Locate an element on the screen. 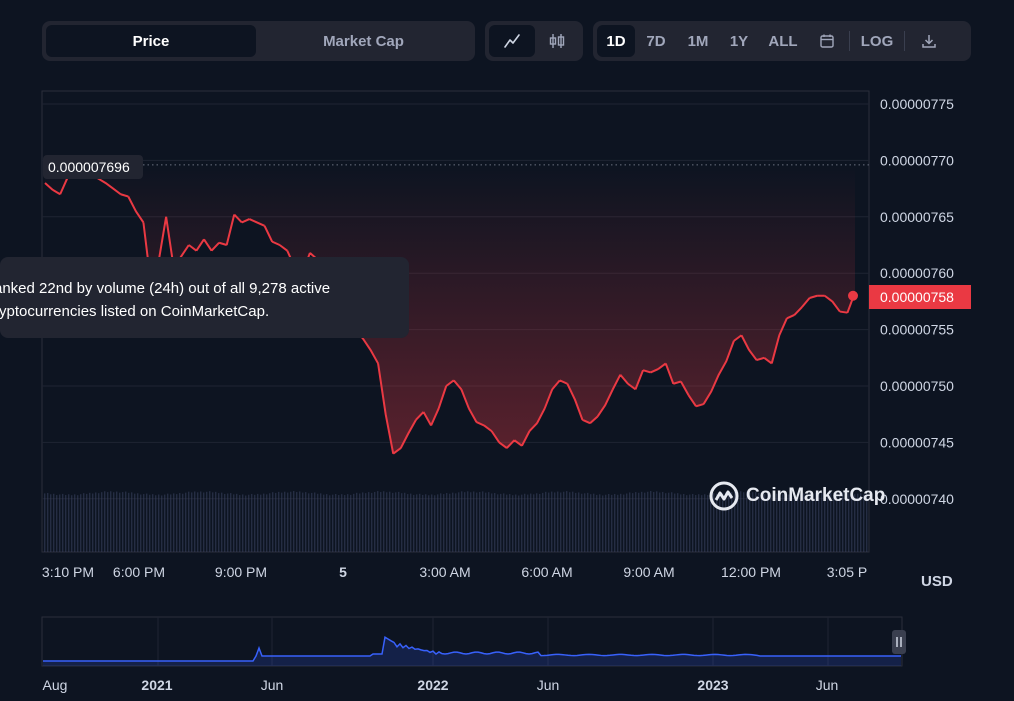 The width and height of the screenshot is (1014, 701). last-price-dot is located at coordinates (853, 295).